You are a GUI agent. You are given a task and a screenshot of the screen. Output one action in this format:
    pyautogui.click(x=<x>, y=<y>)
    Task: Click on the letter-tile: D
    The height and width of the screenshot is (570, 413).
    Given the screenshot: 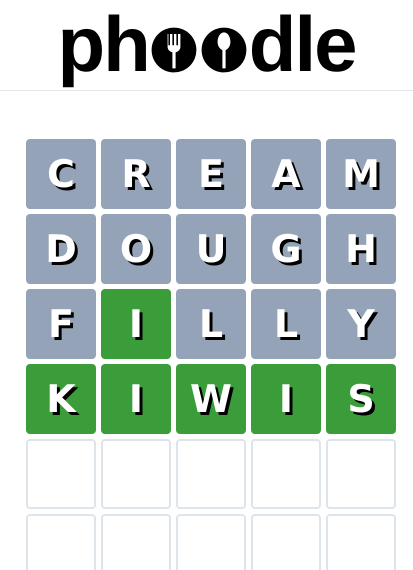 What is the action you would take?
    pyautogui.click(x=61, y=249)
    